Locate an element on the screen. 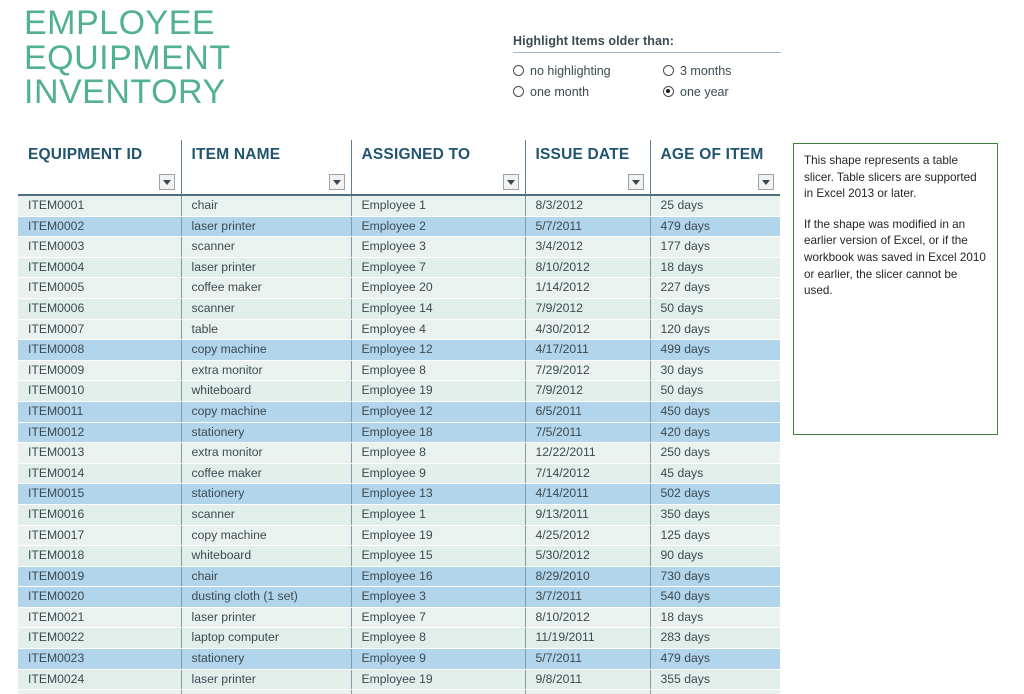  cell-item: extra monitor is located at coordinates (266, 371).